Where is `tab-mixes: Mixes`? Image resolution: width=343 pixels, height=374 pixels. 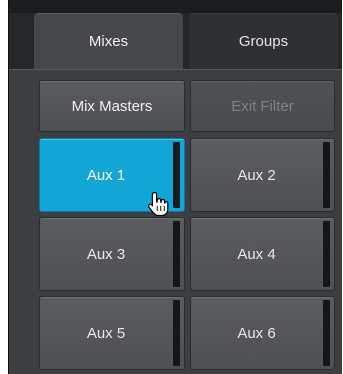 tab-mixes: Mixes is located at coordinates (108, 41).